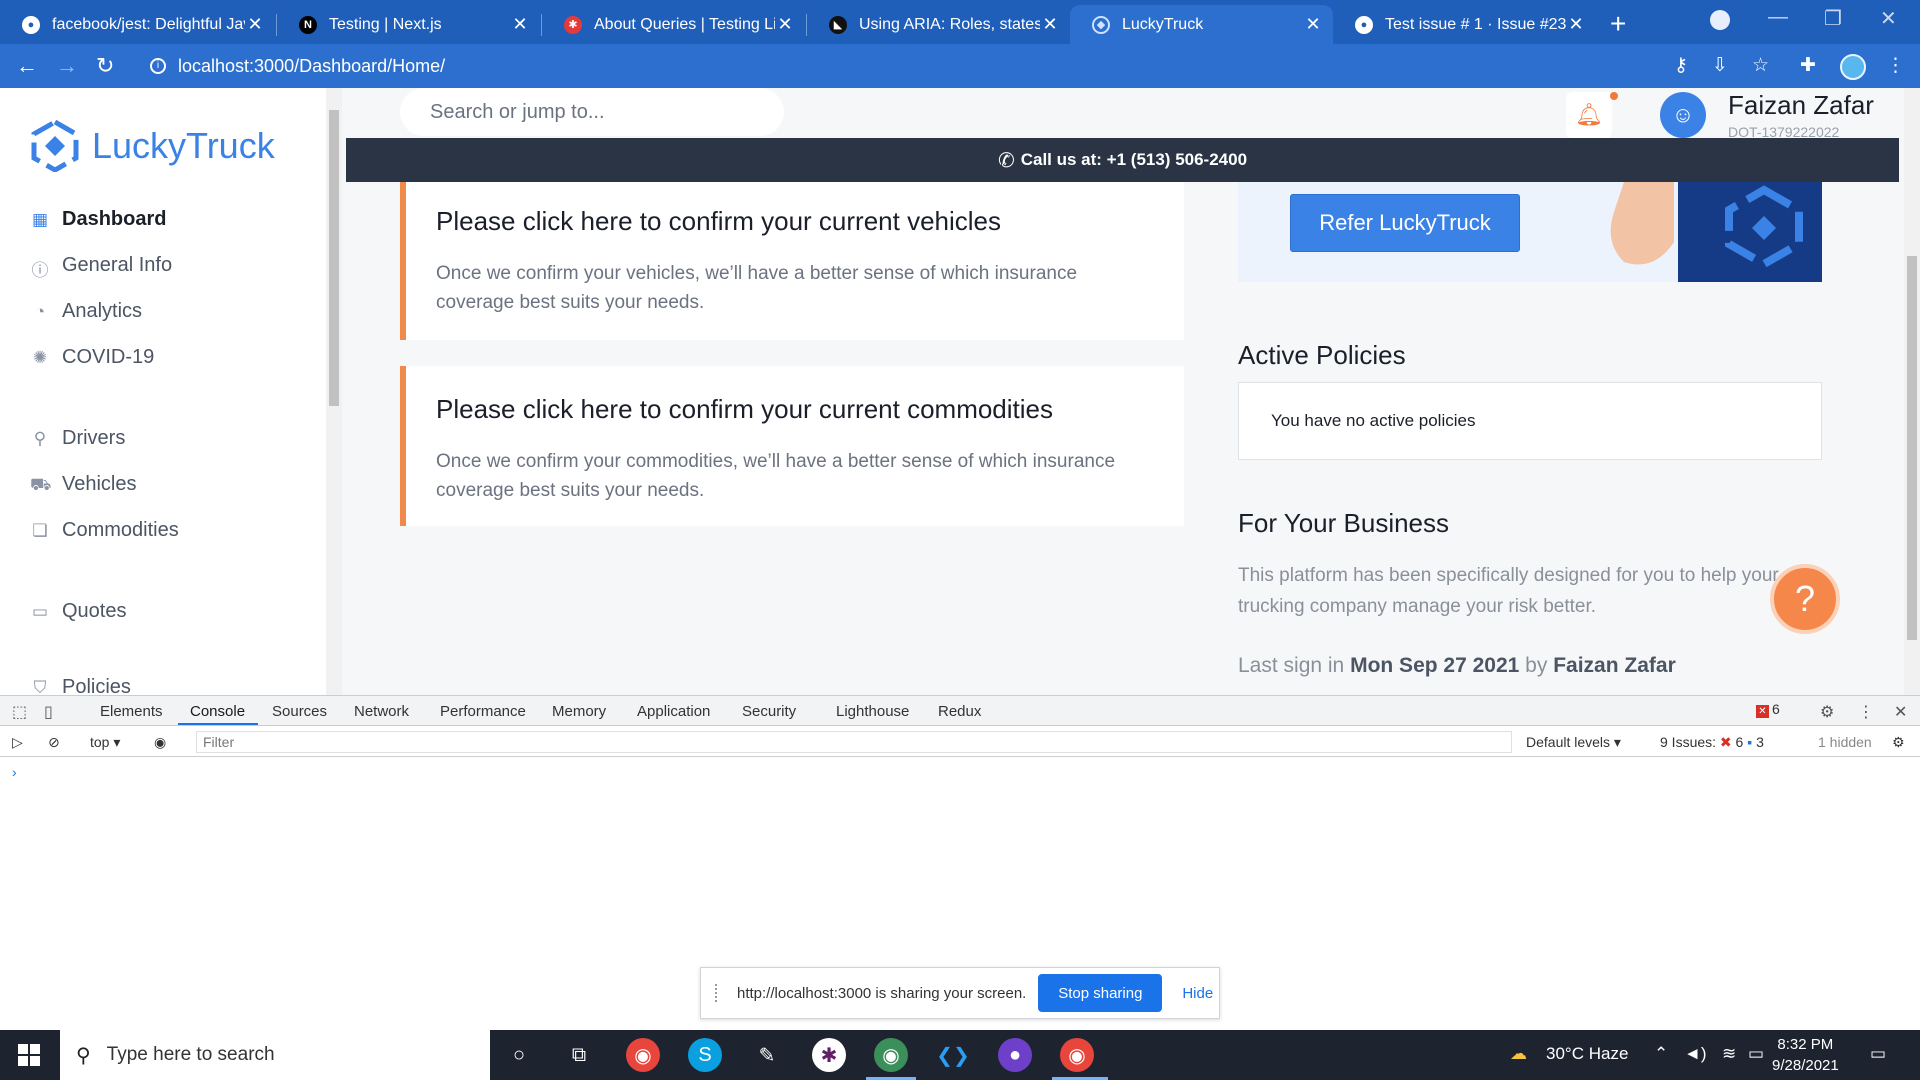  Describe the element at coordinates (299, 711) in the screenshot. I see `tab-sources: Sources` at that location.